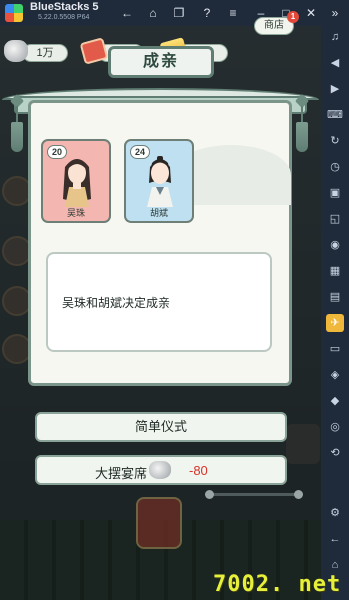 The width and height of the screenshot is (349, 600). I want to click on volume-icon: ◀, so click(335, 63).